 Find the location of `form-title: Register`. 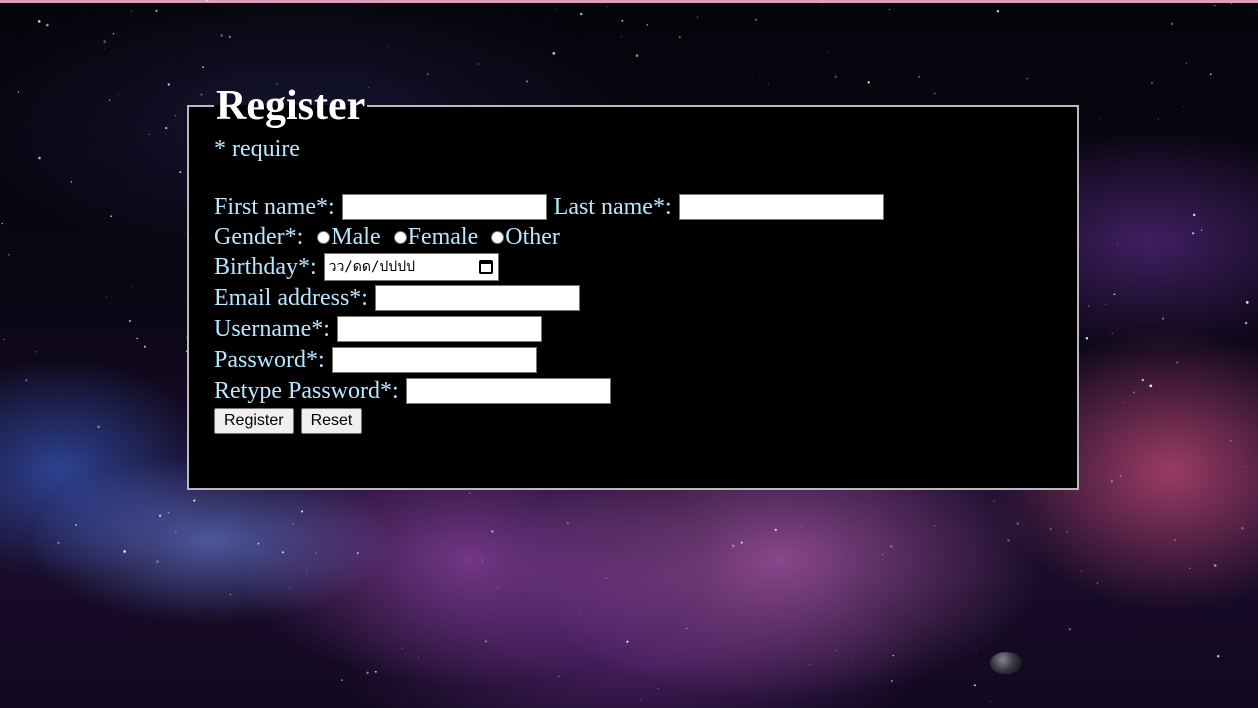

form-title: Register is located at coordinates (291, 106).